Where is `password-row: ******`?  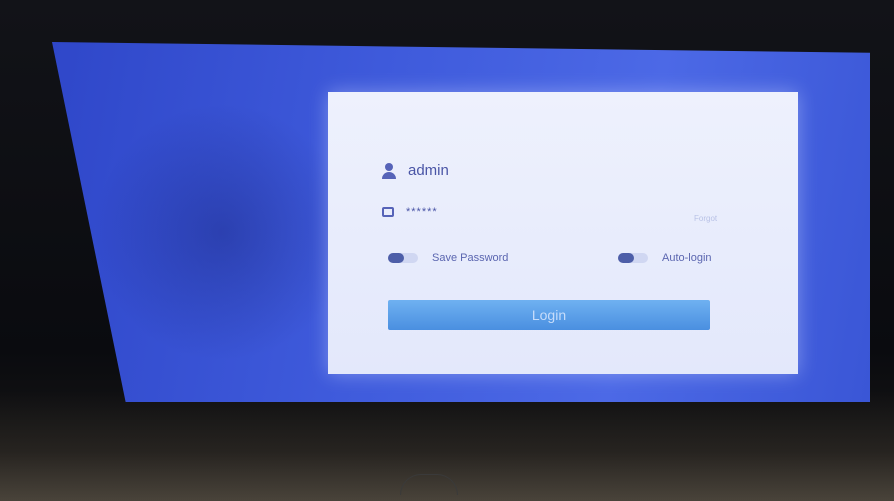
password-row: ****** is located at coordinates (410, 212).